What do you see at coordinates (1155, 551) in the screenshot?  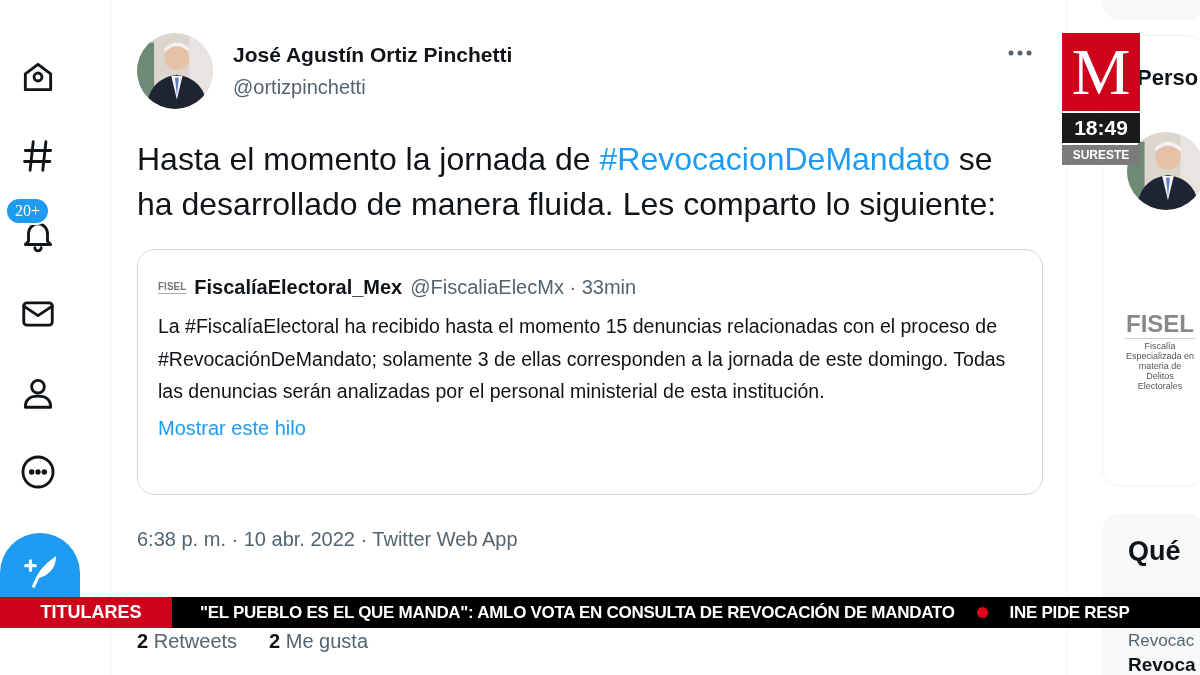 I see `trends-title: Qué` at bounding box center [1155, 551].